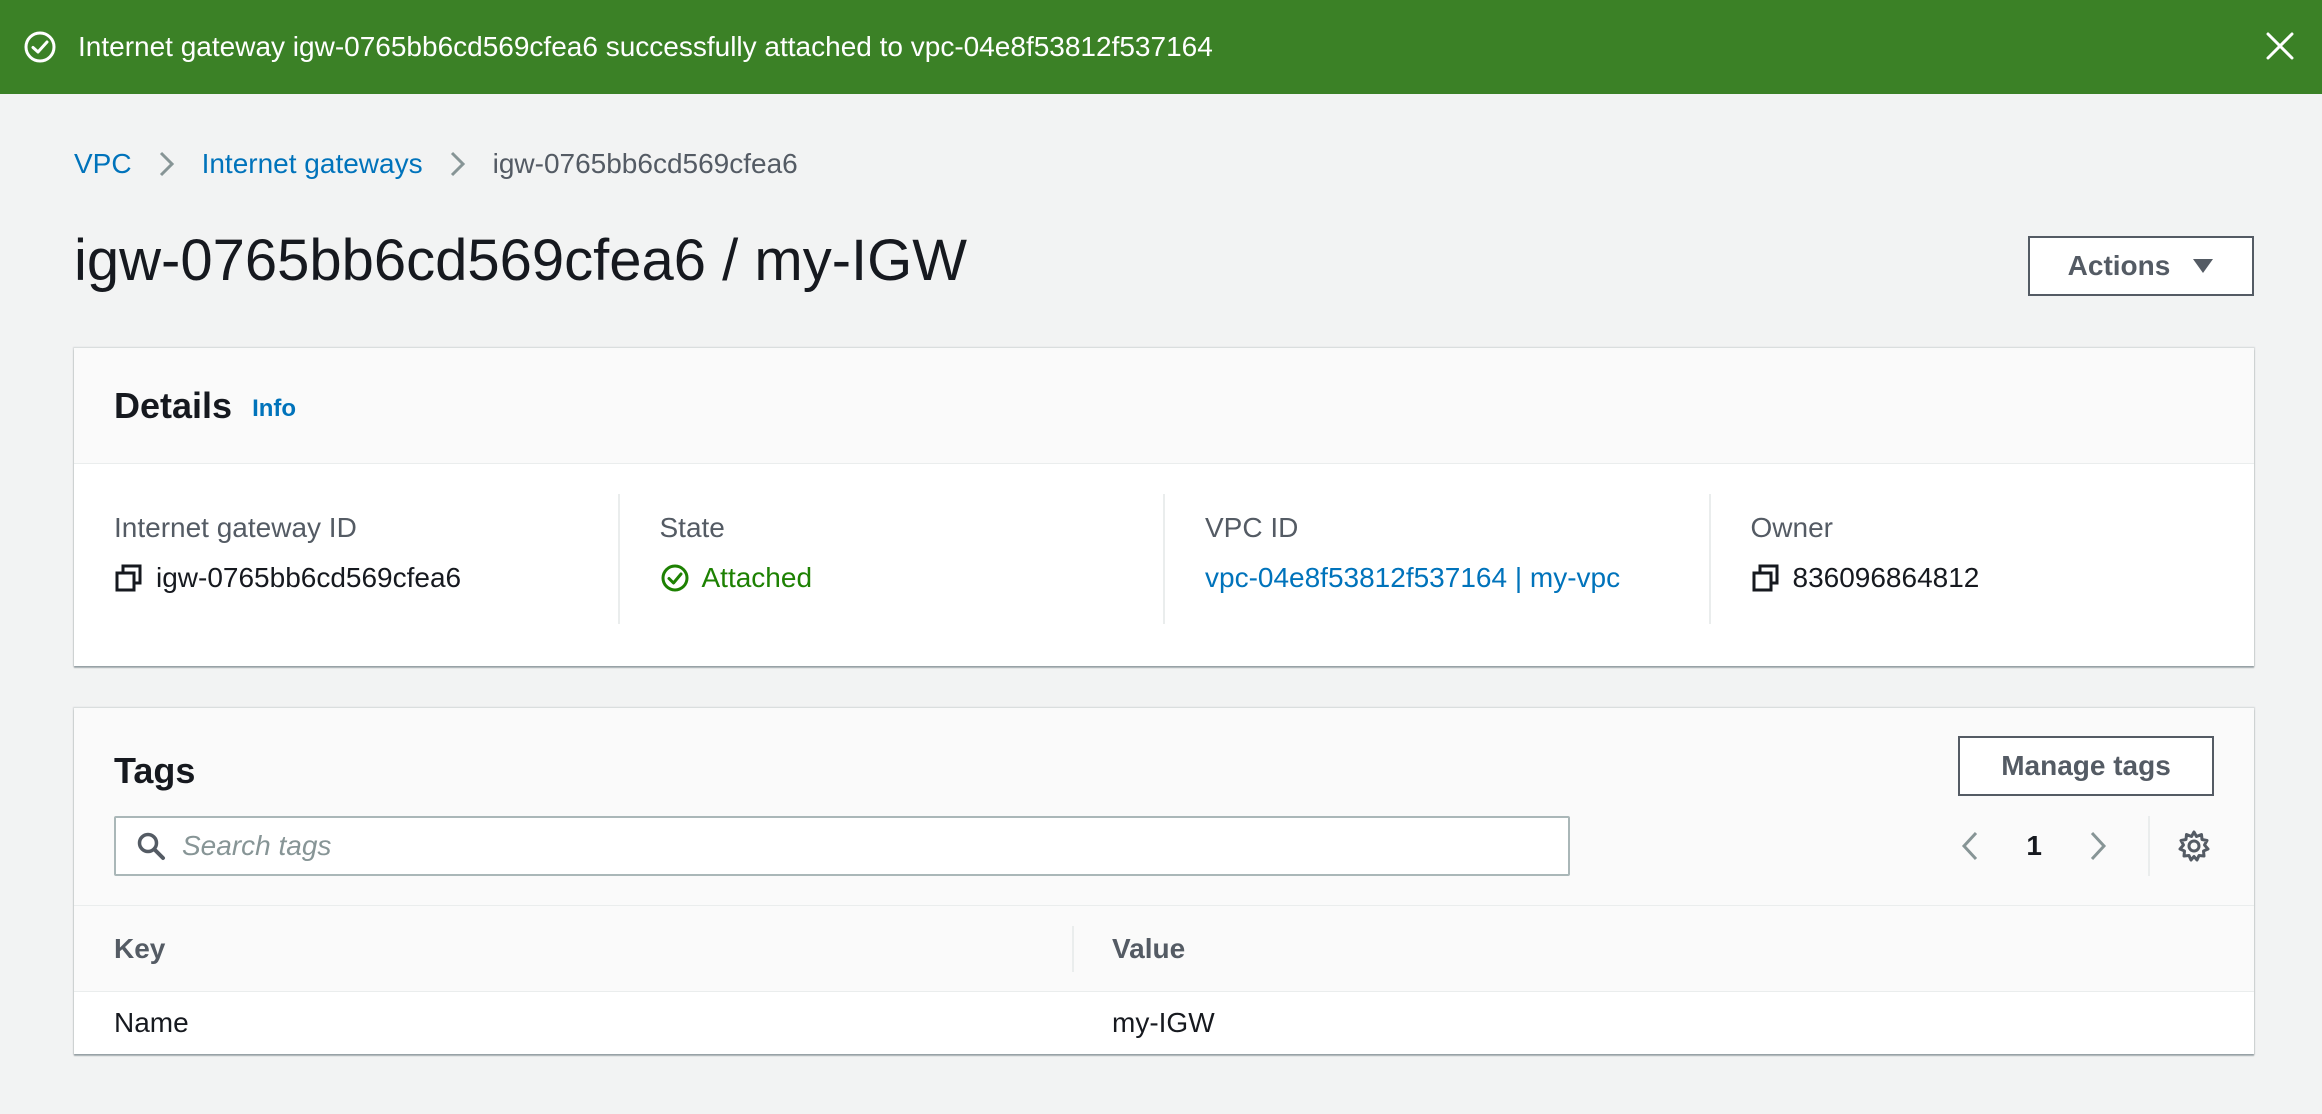  What do you see at coordinates (103, 164) in the screenshot?
I see `breadcrumb-vpc: VPC` at bounding box center [103, 164].